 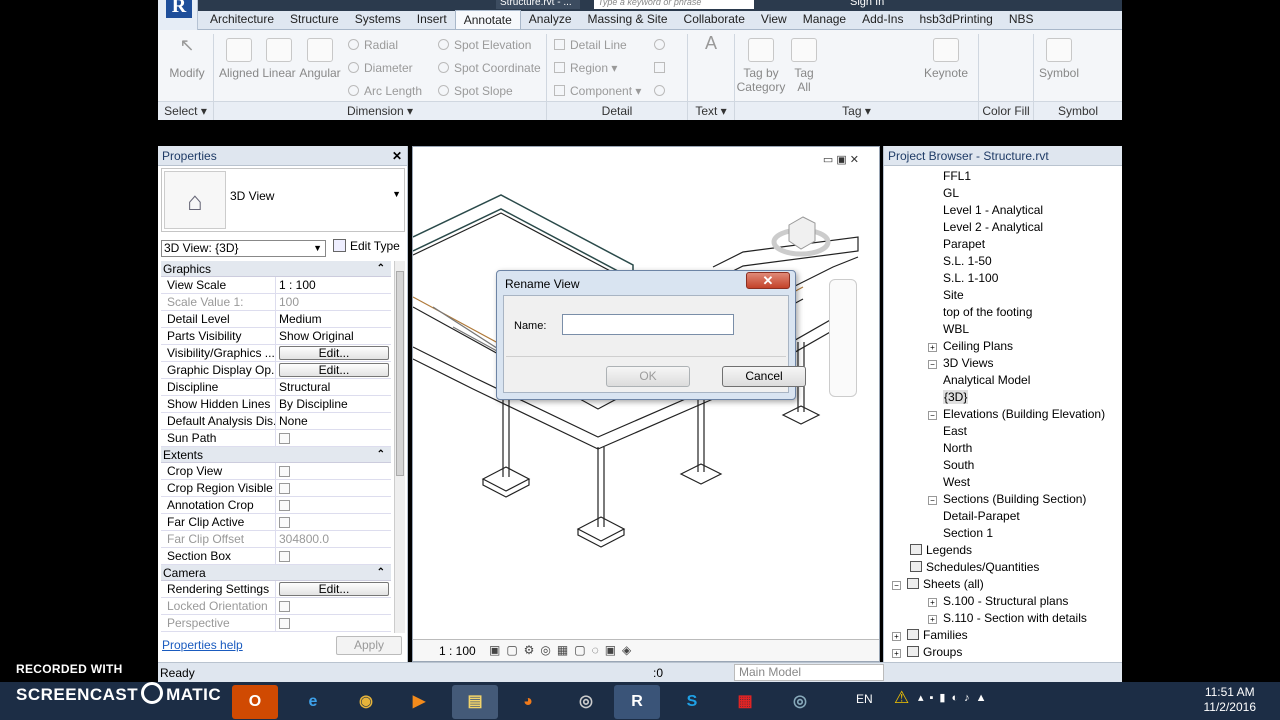 What do you see at coordinates (999, 312) in the screenshot?
I see `browser-node: top of the footing` at bounding box center [999, 312].